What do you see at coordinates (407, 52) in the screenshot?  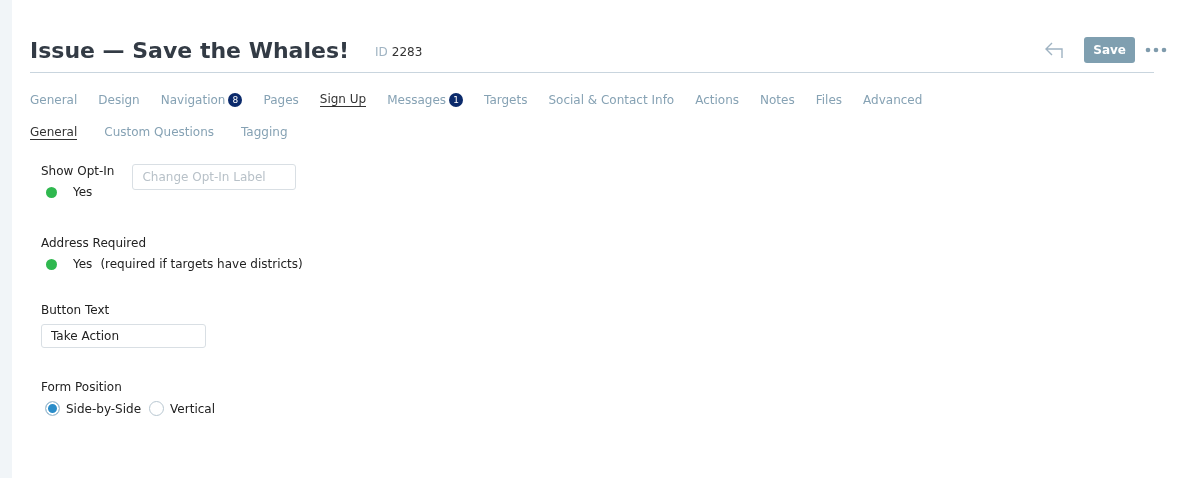 I see `id-value: 2283` at bounding box center [407, 52].